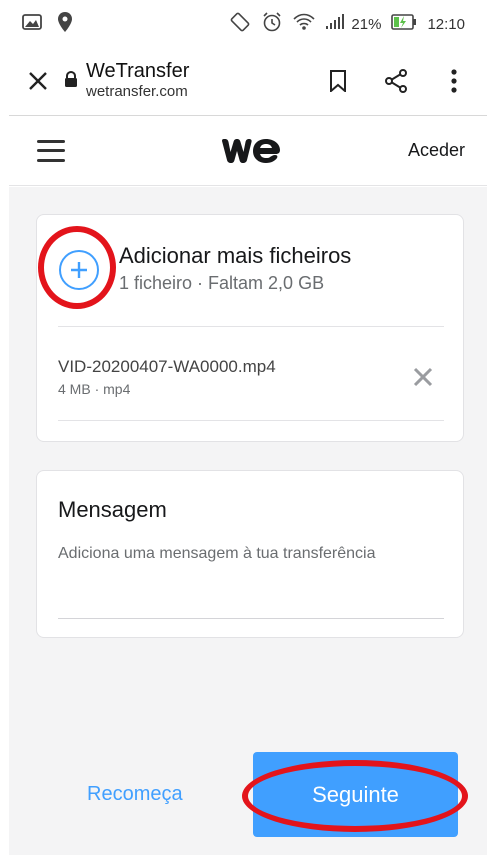 The height and width of the screenshot is (855, 487). What do you see at coordinates (446, 24) in the screenshot?
I see `clock-time: 12:10` at bounding box center [446, 24].